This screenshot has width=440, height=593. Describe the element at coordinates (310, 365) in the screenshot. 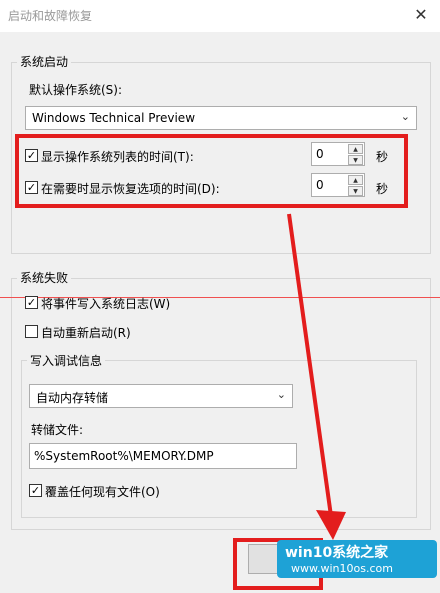

I see `arrow-shaft` at that location.